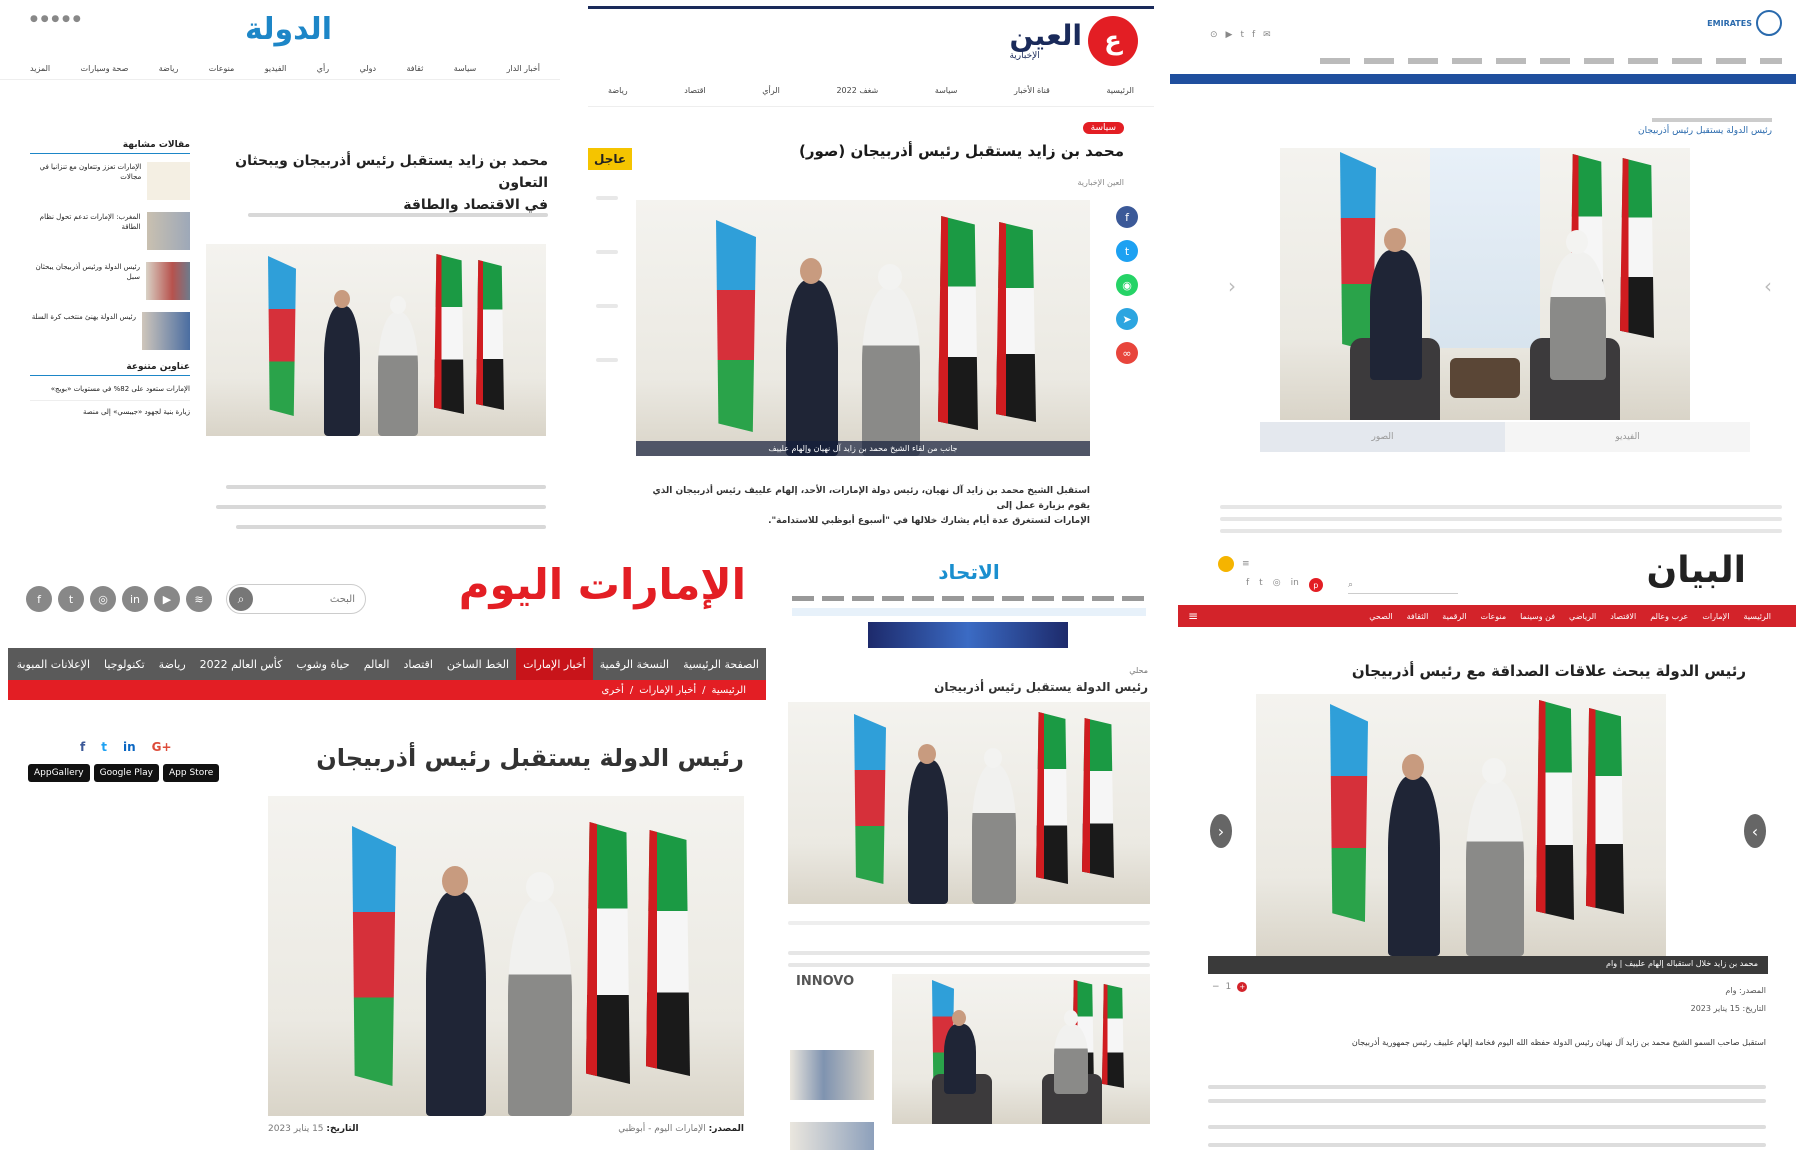  What do you see at coordinates (721, 664) in the screenshot?
I see `nav-item-0: الصفحة الرئيسية` at bounding box center [721, 664].